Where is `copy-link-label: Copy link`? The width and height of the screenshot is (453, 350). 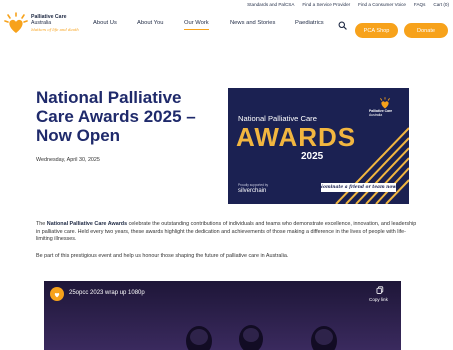 copy-link-label: Copy link is located at coordinates (378, 299).